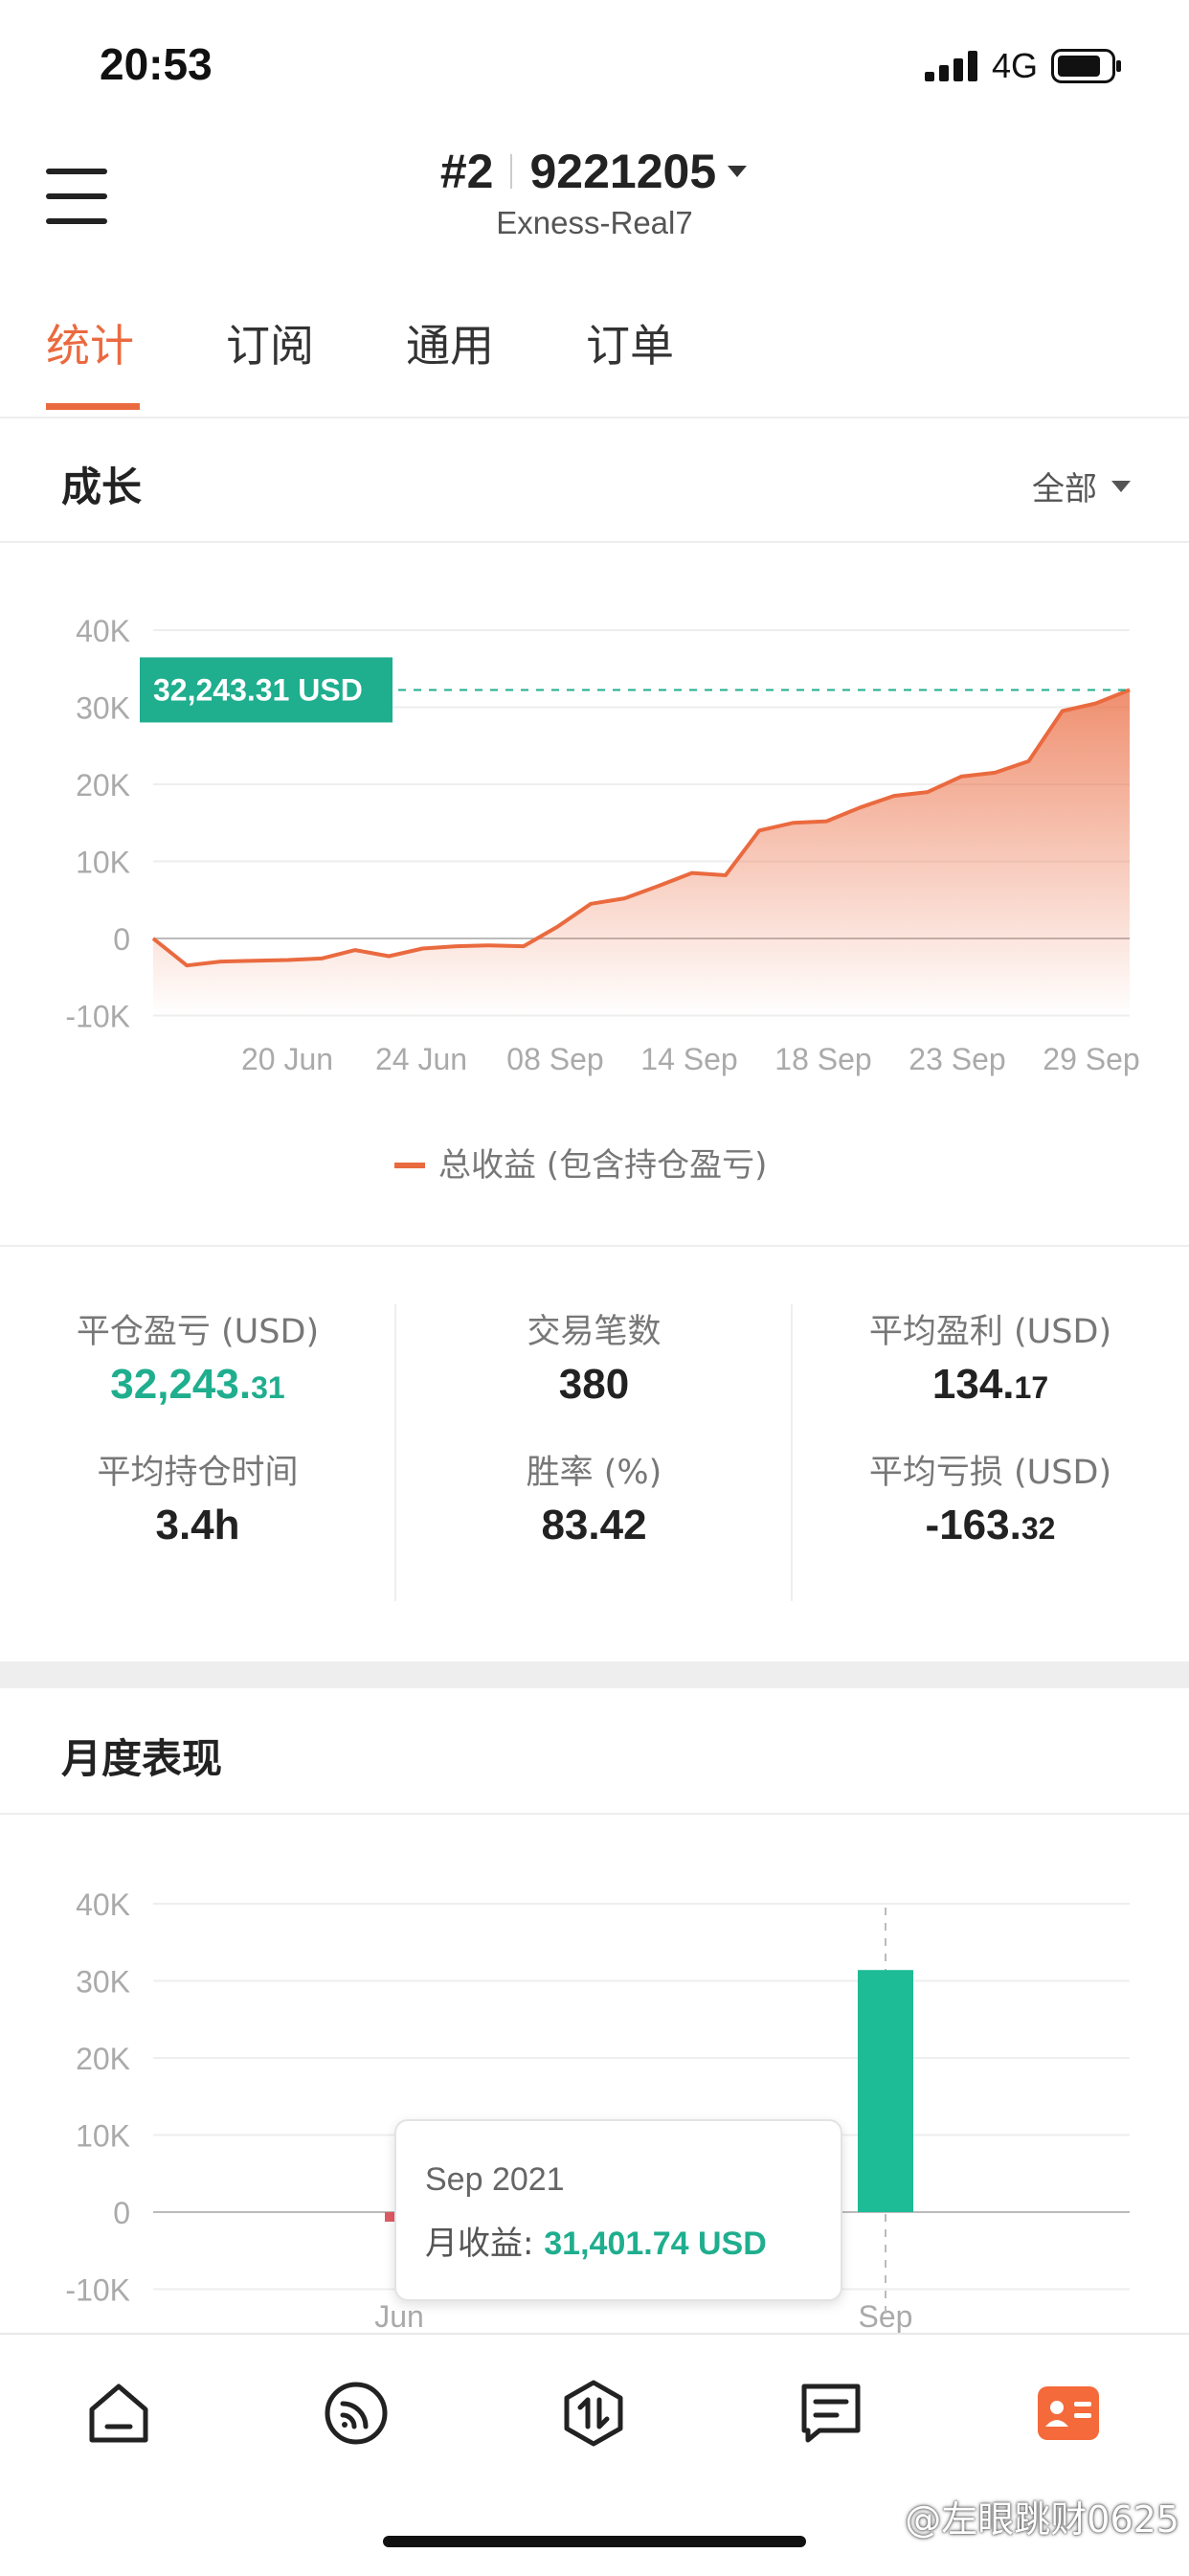  What do you see at coordinates (973, 1525) in the screenshot?
I see `avg-loss-int: -163.` at bounding box center [973, 1525].